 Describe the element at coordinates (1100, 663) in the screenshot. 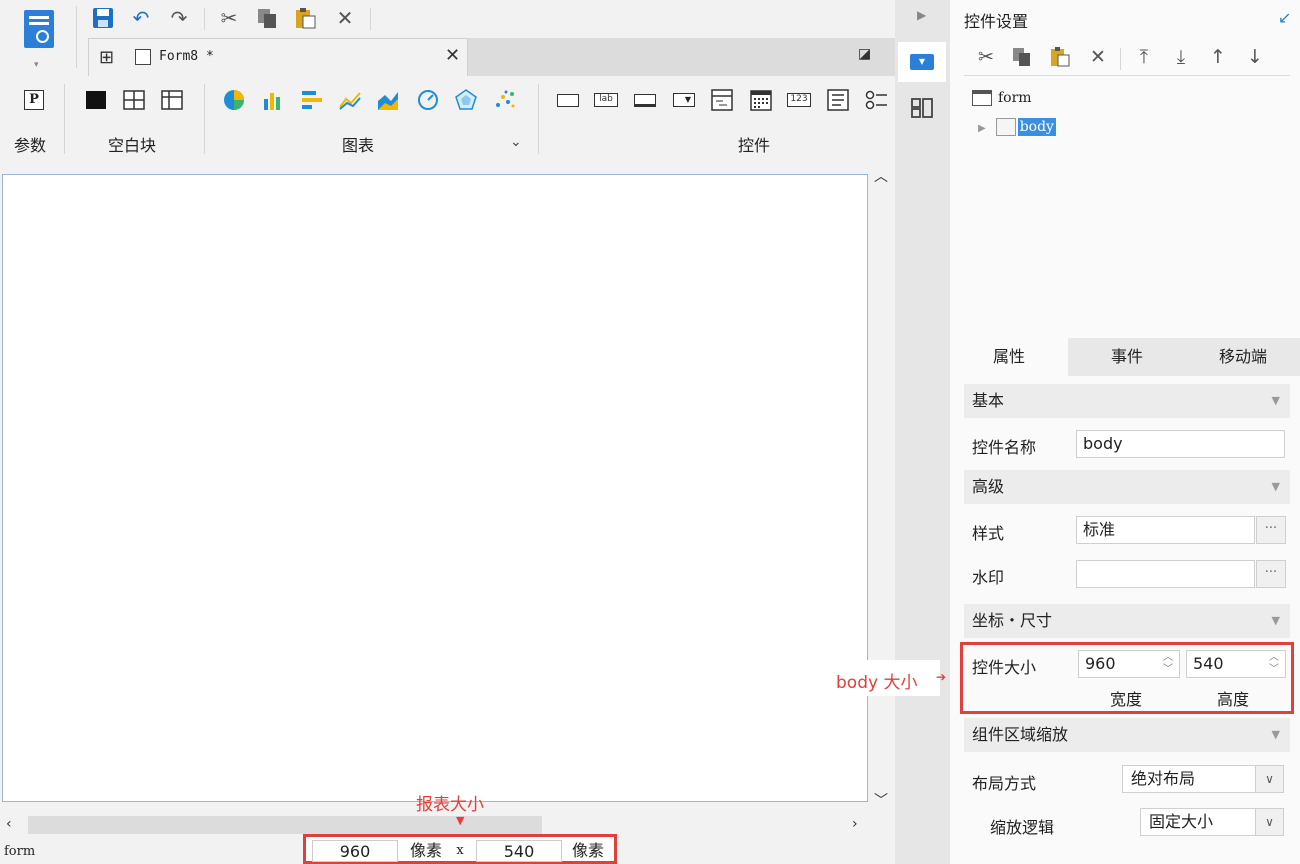

I see `width-value: 960` at that location.